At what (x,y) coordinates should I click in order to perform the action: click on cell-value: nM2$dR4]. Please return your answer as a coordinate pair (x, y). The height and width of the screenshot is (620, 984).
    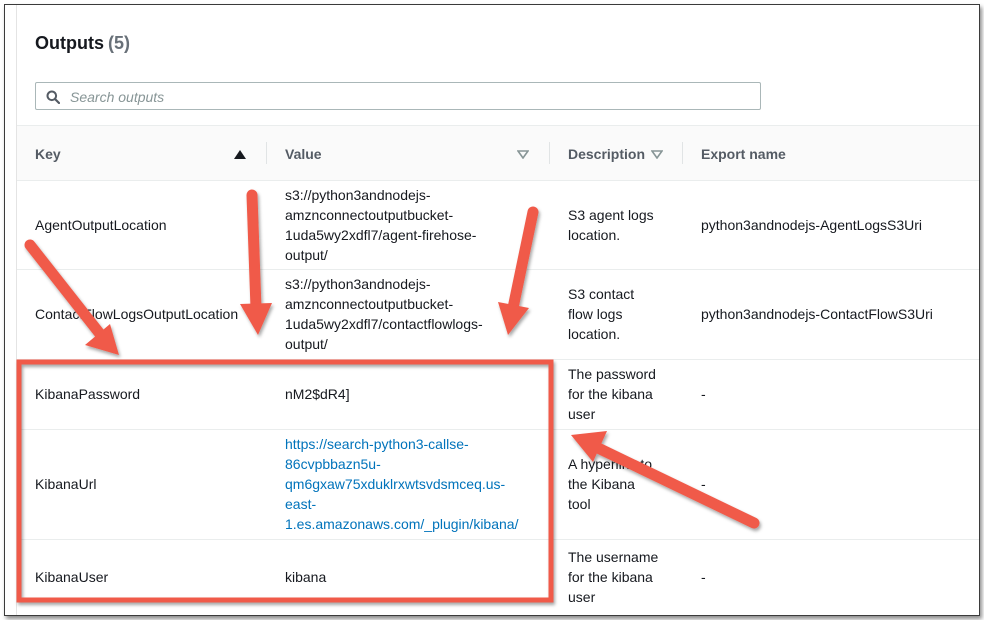
    Looking at the image, I should click on (317, 394).